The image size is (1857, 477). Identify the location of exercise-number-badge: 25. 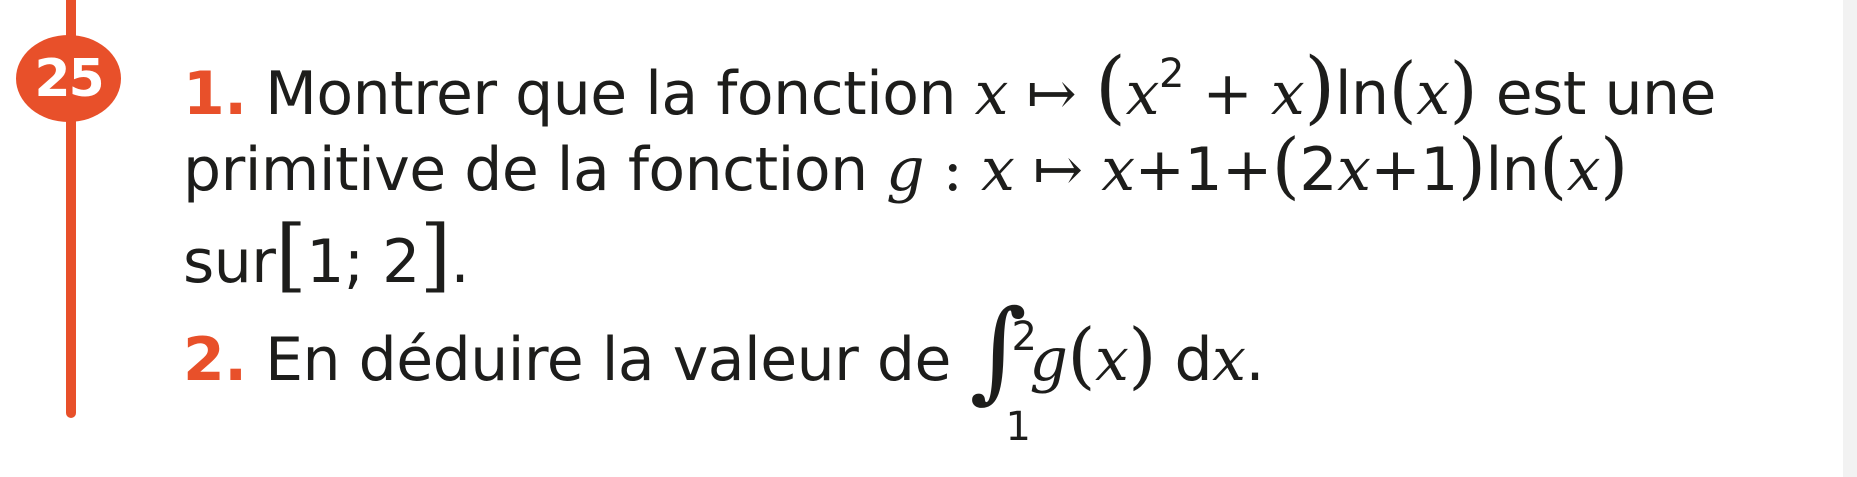
(68, 78).